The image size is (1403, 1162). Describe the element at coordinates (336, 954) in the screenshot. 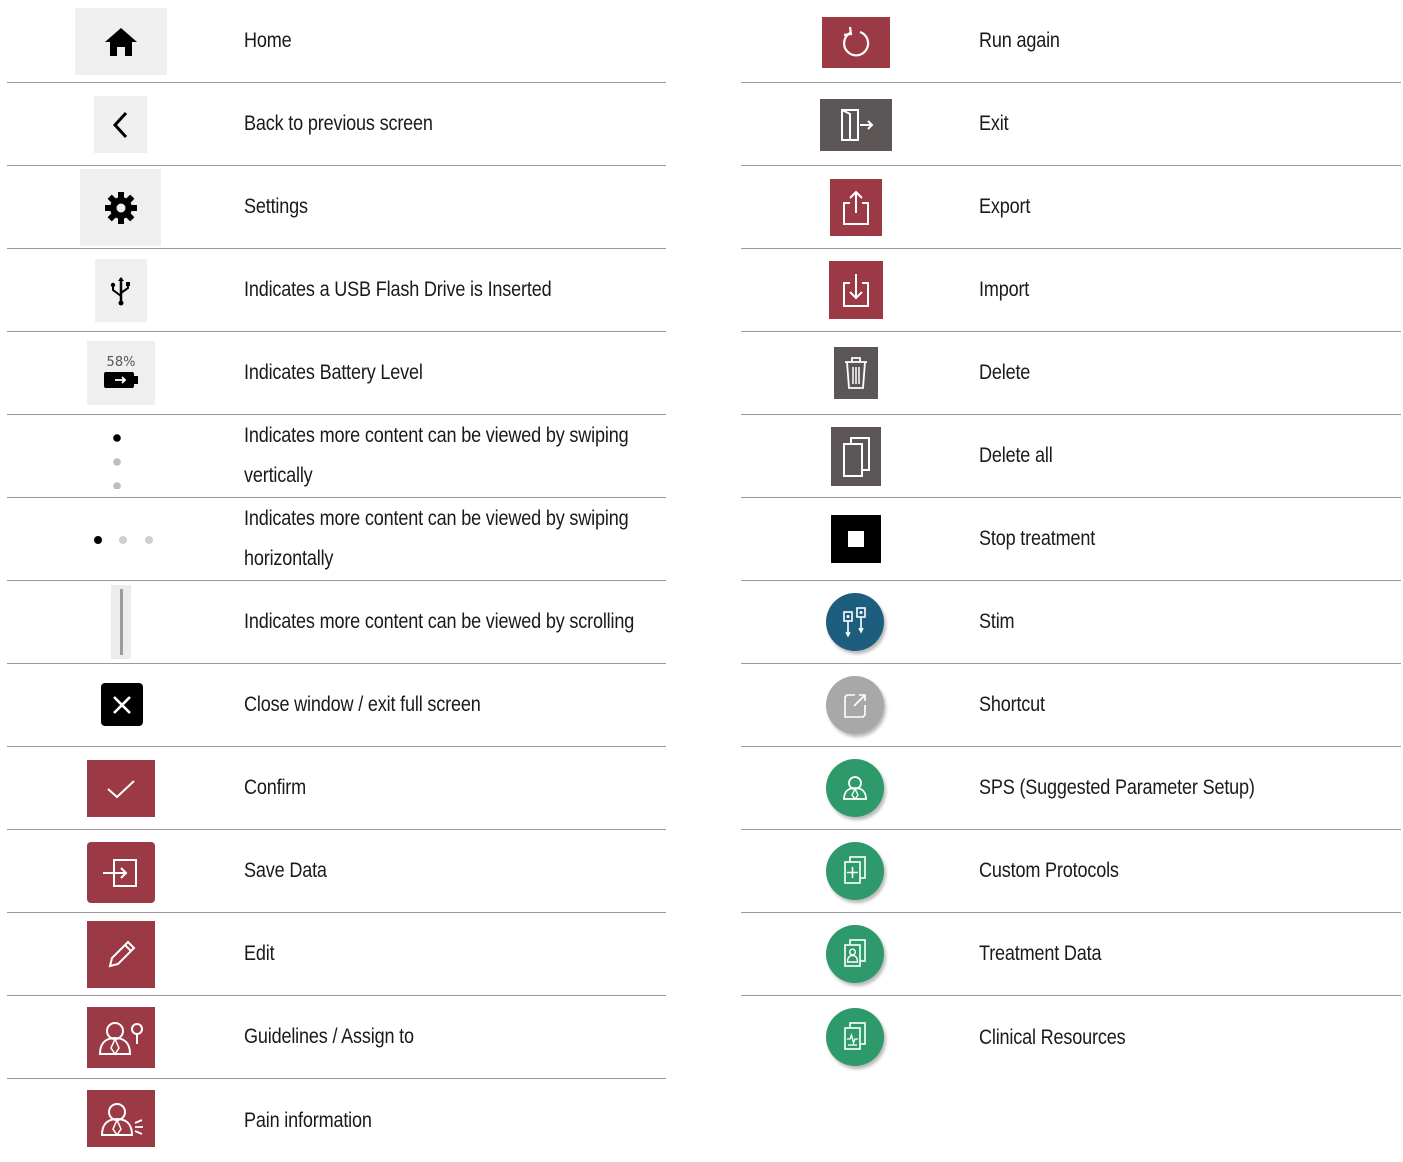

I see `legend-row-edit: Edit` at that location.